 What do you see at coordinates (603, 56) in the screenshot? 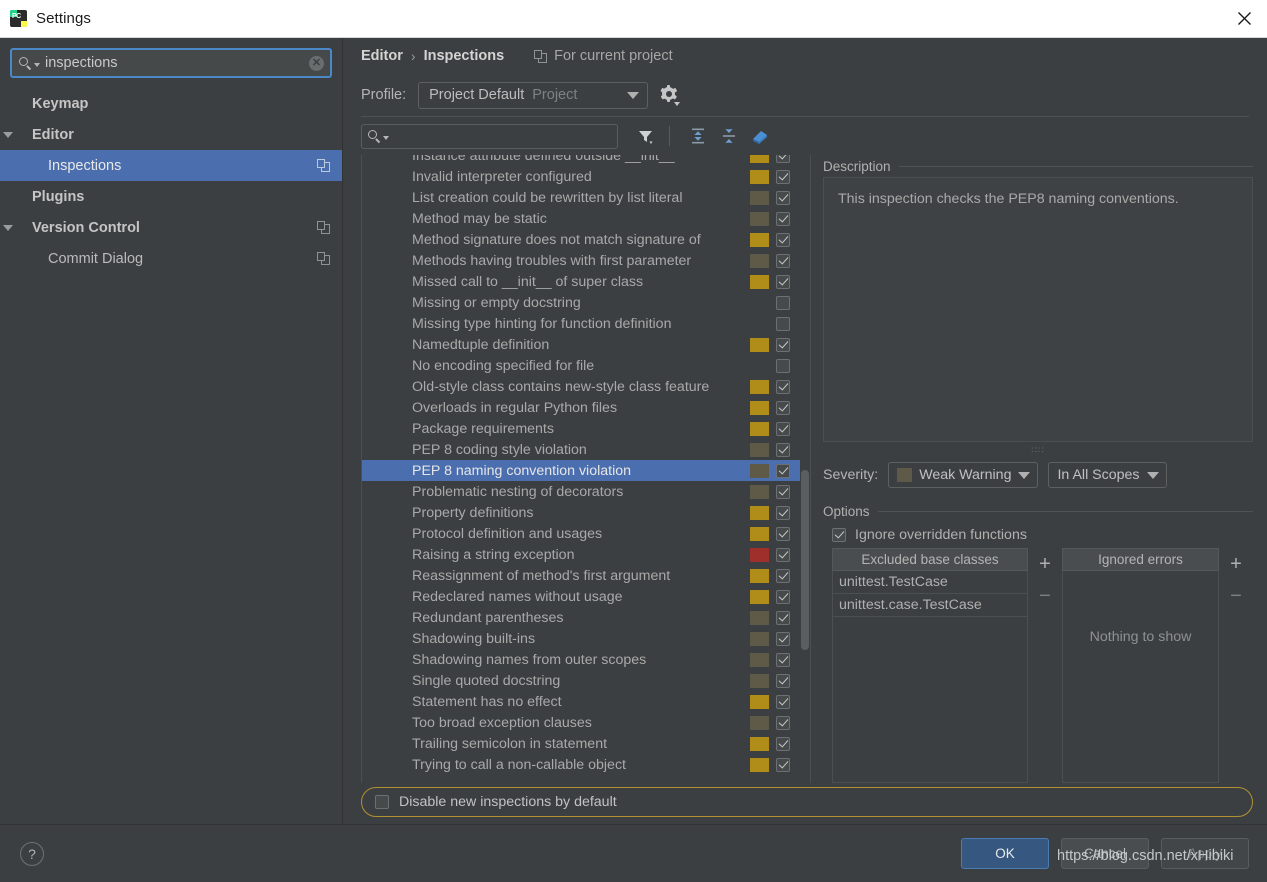
I see `for-current-project: For current project` at bounding box center [603, 56].